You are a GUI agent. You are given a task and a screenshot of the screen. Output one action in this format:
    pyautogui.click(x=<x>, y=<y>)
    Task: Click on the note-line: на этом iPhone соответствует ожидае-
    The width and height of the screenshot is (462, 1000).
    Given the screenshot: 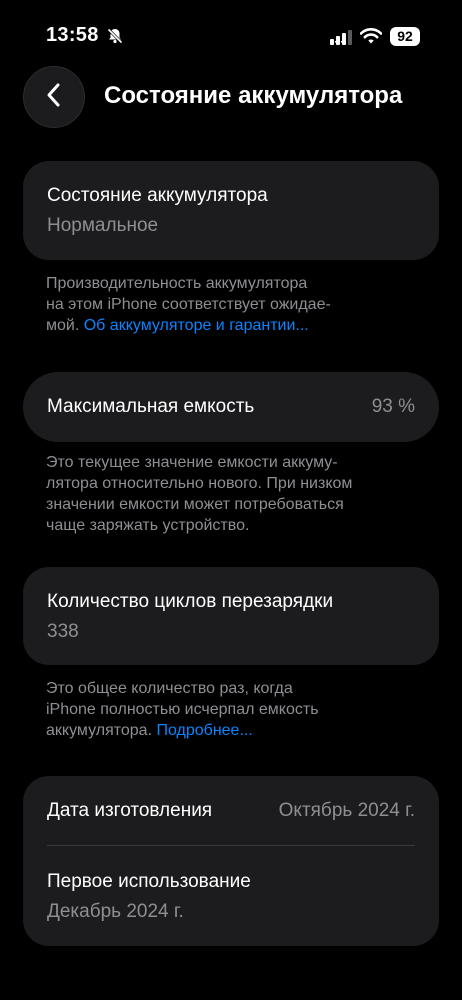 What is the action you would take?
    pyautogui.click(x=188, y=304)
    